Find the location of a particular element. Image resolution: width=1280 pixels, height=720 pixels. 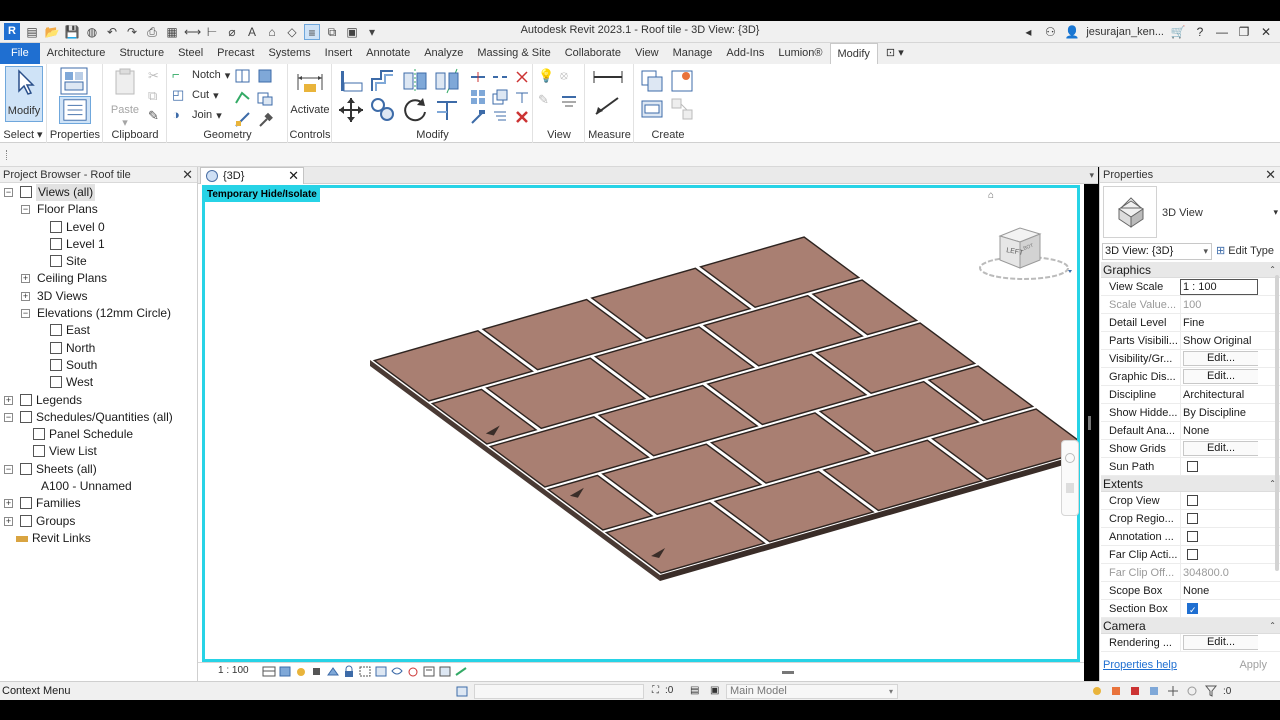

visual-style-icon is located at coordinates (285, 671).